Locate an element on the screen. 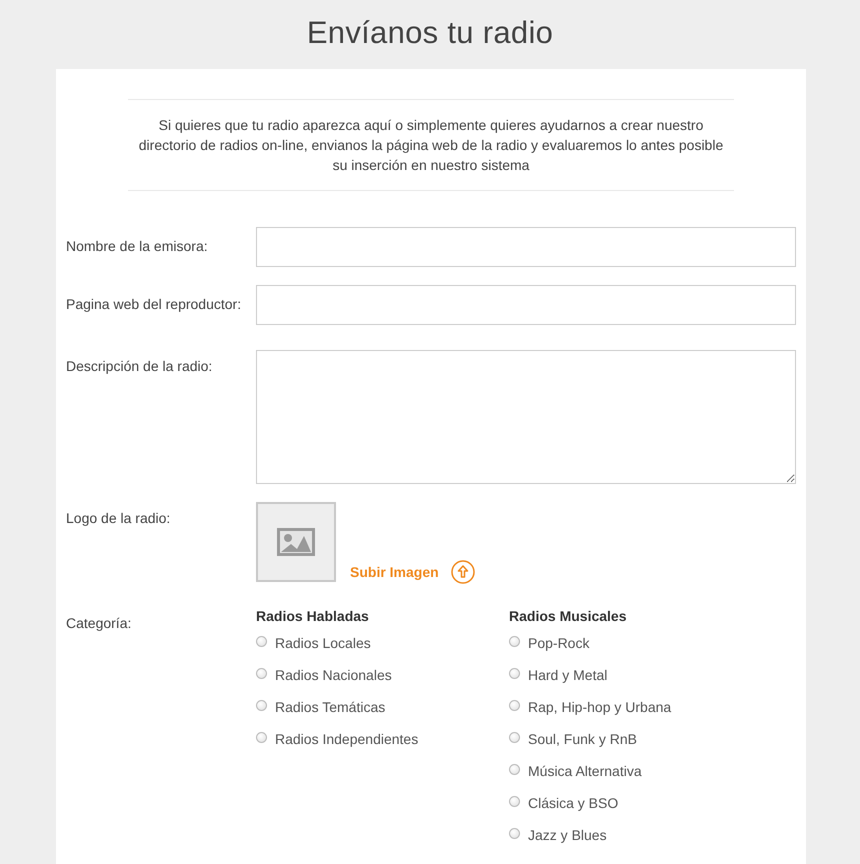 Image resolution: width=860 pixels, height=864 pixels. upload-icon is located at coordinates (462, 572).